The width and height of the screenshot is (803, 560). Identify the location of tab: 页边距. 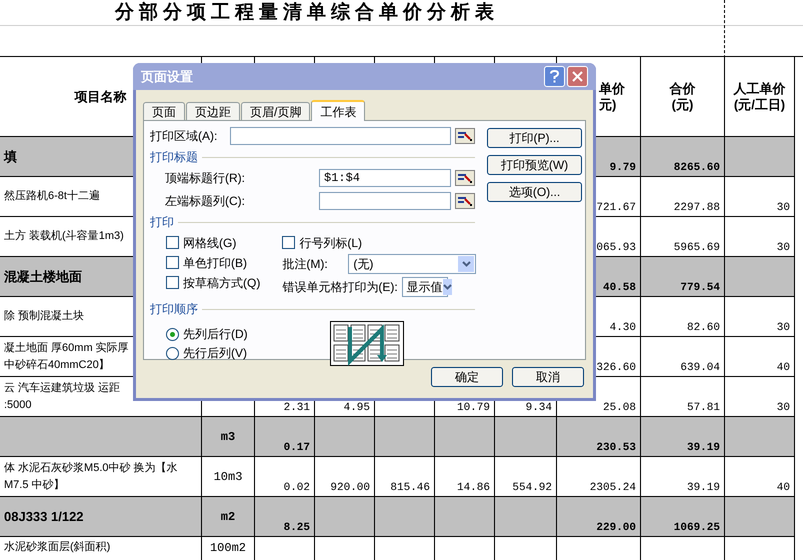
(213, 111).